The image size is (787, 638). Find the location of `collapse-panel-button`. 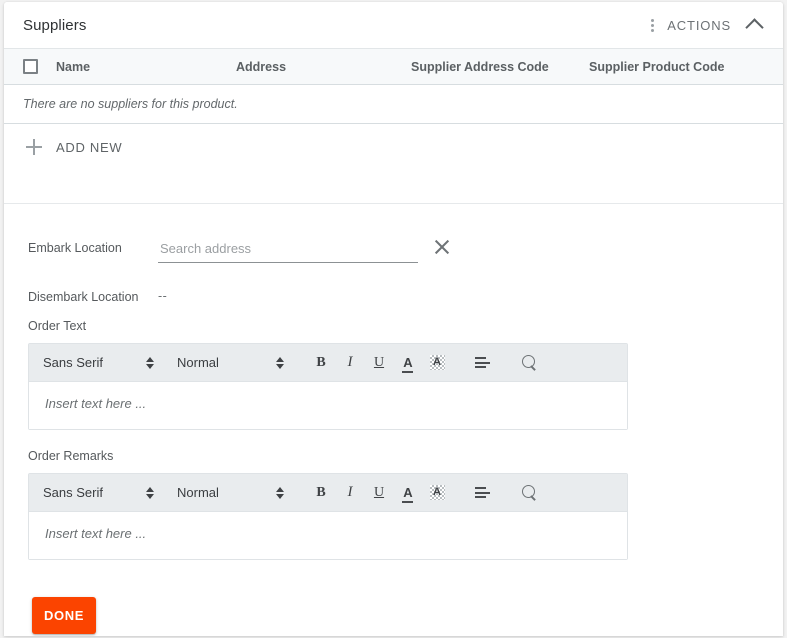

collapse-panel-button is located at coordinates (754, 25).